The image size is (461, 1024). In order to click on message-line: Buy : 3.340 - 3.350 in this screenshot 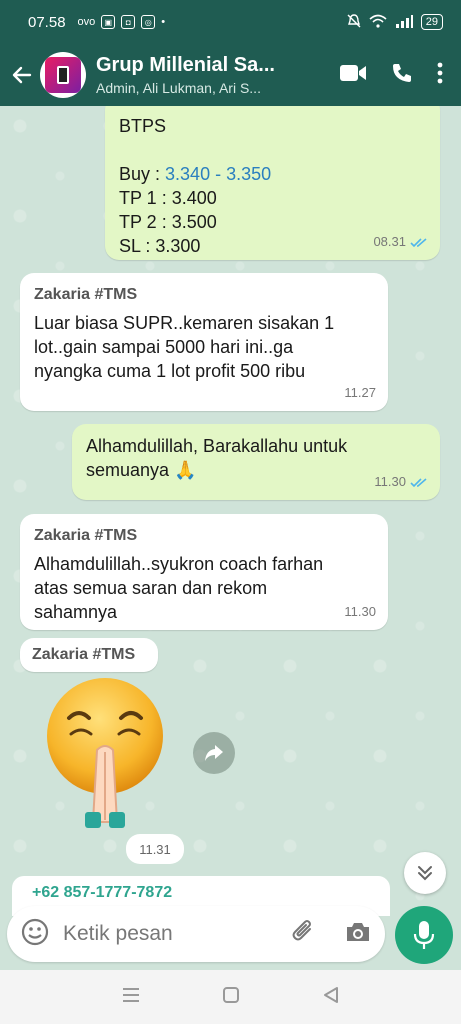, I will do `click(195, 174)`.